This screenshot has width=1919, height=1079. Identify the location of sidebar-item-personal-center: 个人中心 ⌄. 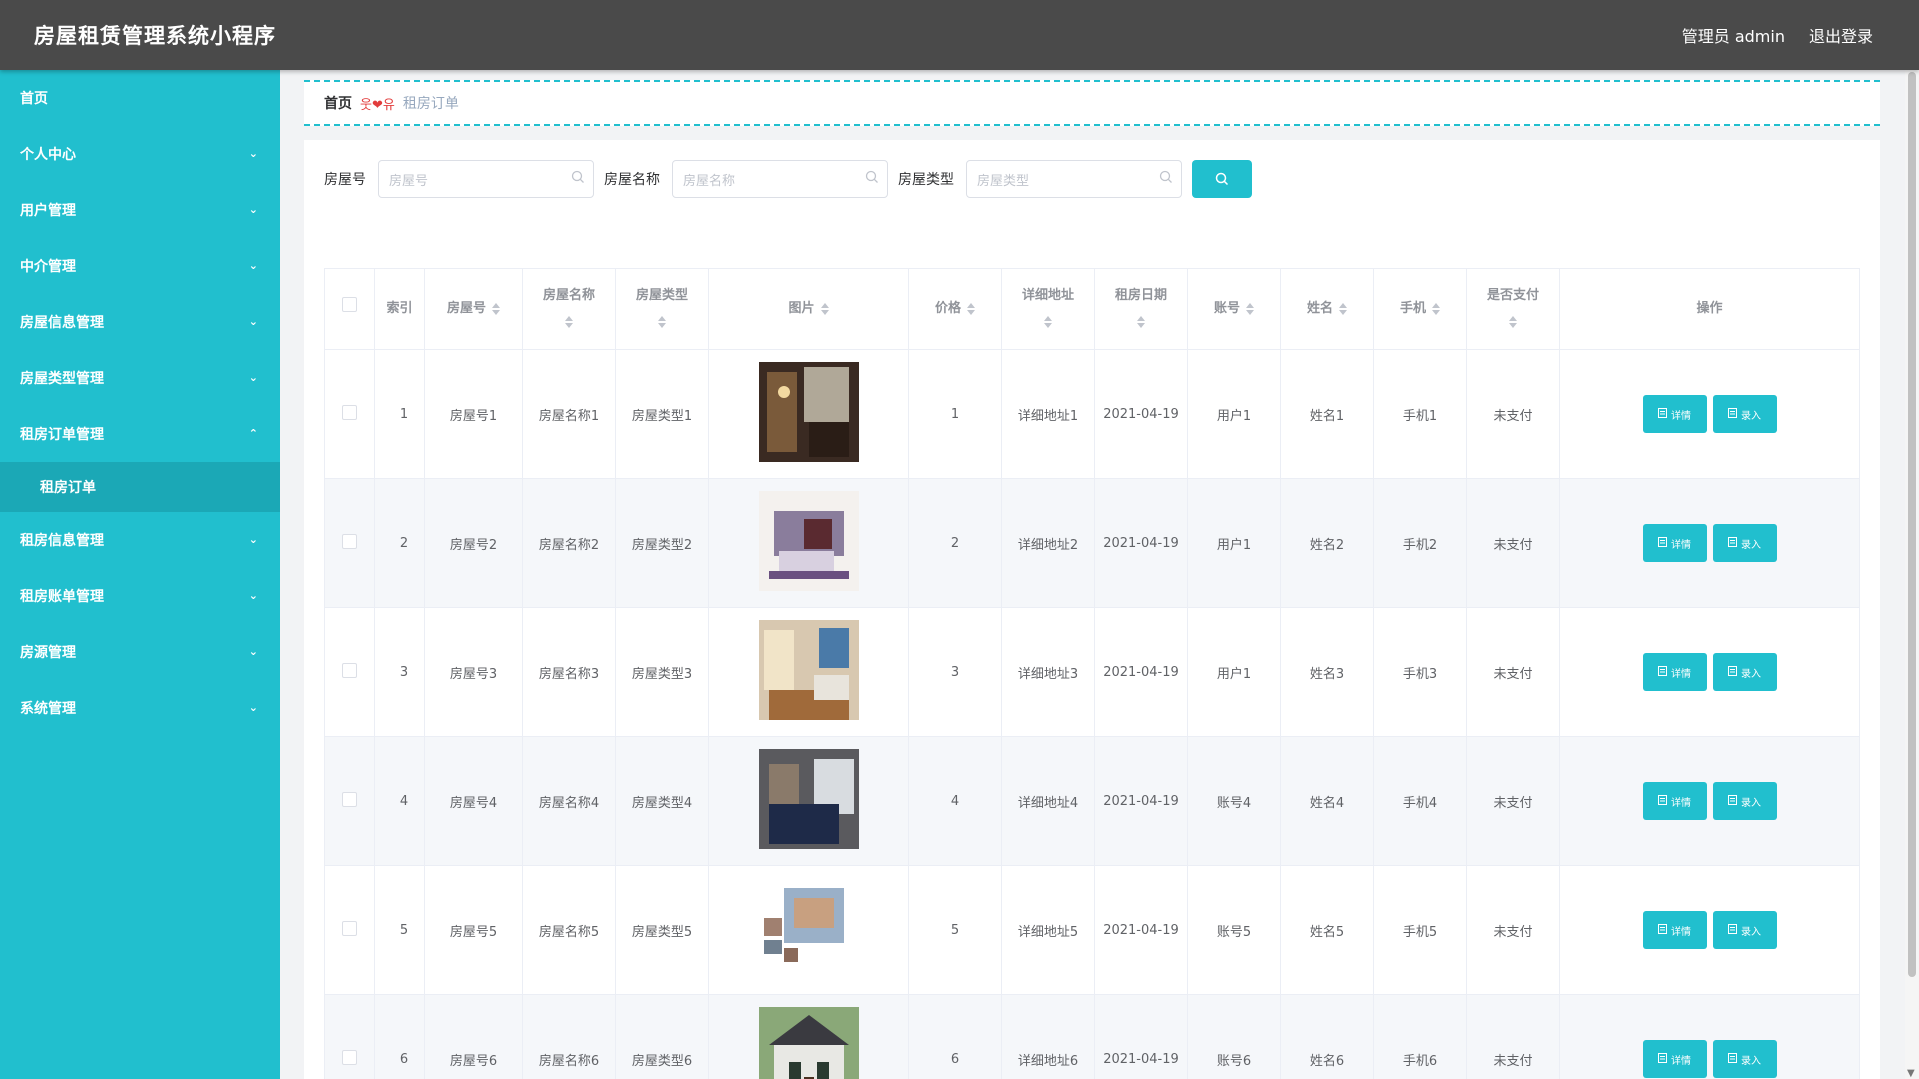
(140, 154).